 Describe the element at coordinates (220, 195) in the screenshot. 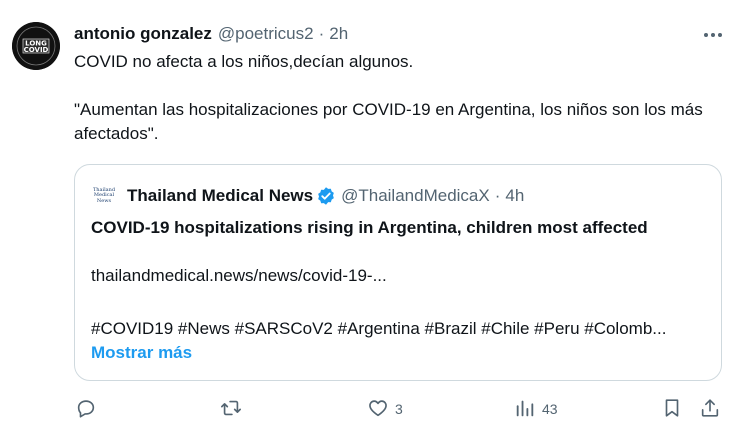

I see `quoted-author-name: Thailand Medical News` at that location.